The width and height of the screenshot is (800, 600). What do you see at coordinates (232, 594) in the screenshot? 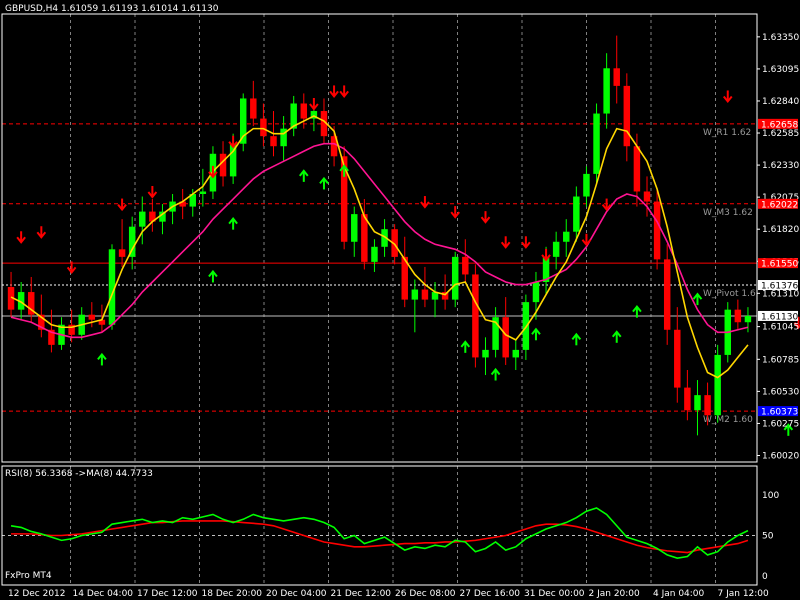
I see `x-tick-label: 18 Dec 20:00` at bounding box center [232, 594].